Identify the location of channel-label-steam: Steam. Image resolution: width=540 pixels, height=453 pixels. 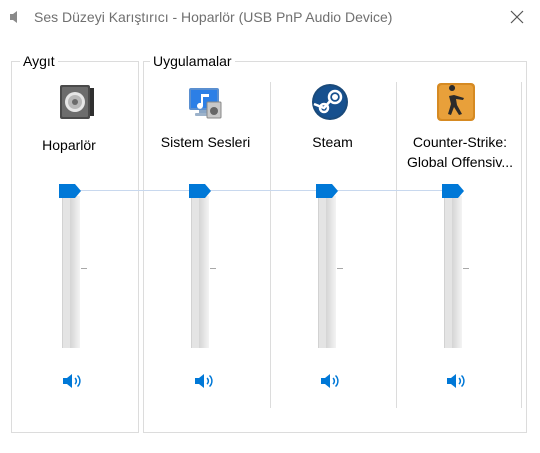
(332, 142).